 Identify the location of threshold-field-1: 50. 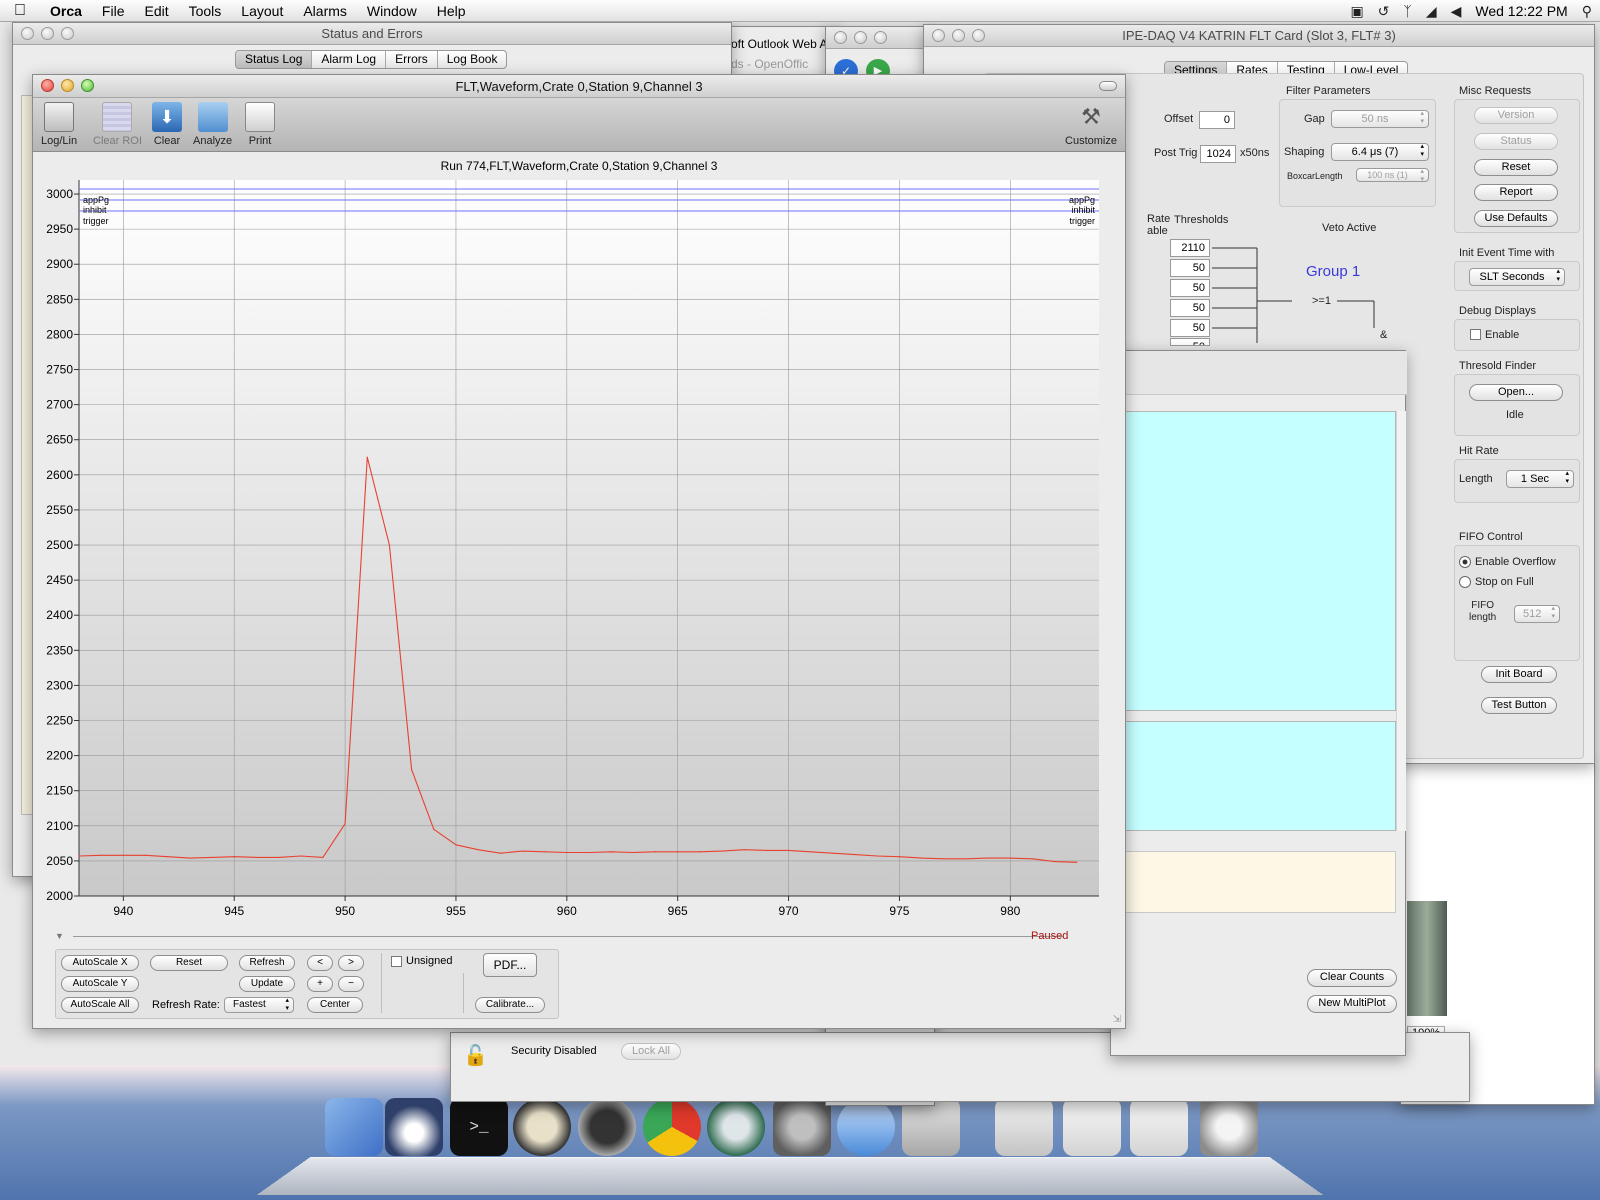
(1190, 268).